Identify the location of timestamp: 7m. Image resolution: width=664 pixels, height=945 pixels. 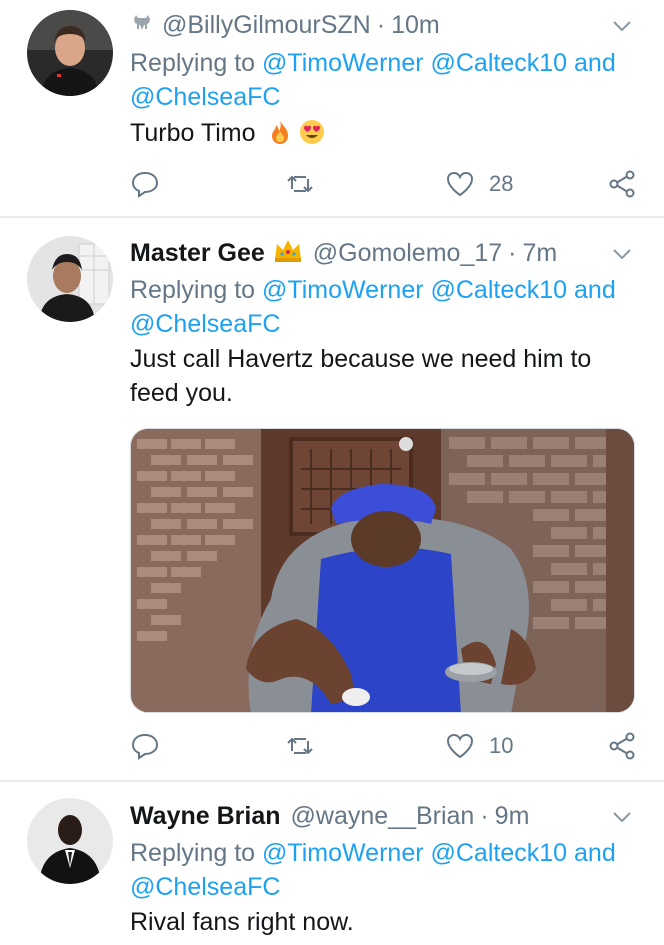
(539, 253).